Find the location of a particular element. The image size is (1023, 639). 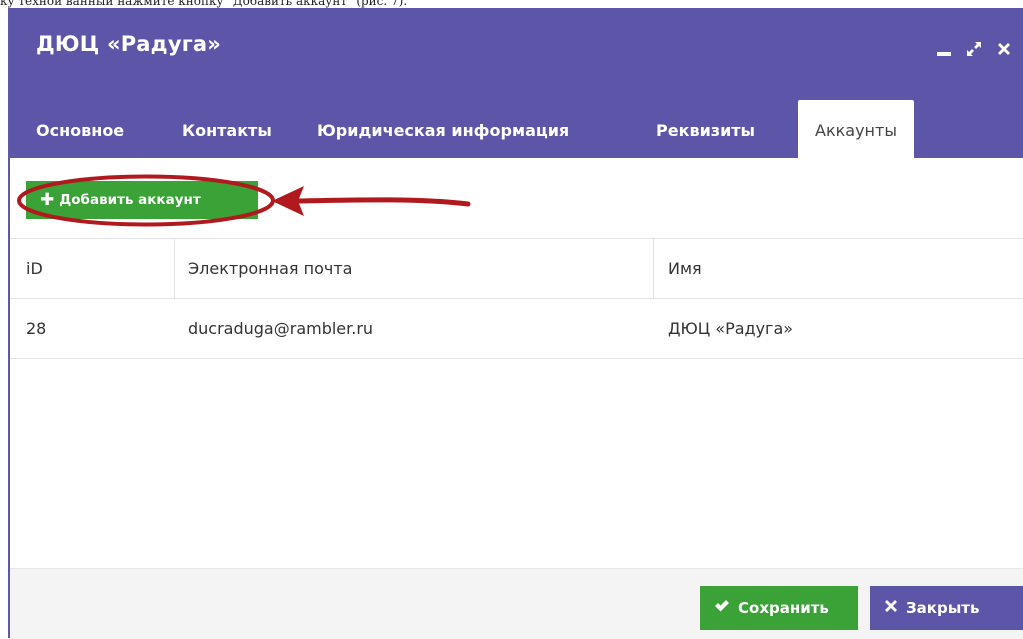

dialog-footer: Сохранить Закрыть is located at coordinates (516, 603).